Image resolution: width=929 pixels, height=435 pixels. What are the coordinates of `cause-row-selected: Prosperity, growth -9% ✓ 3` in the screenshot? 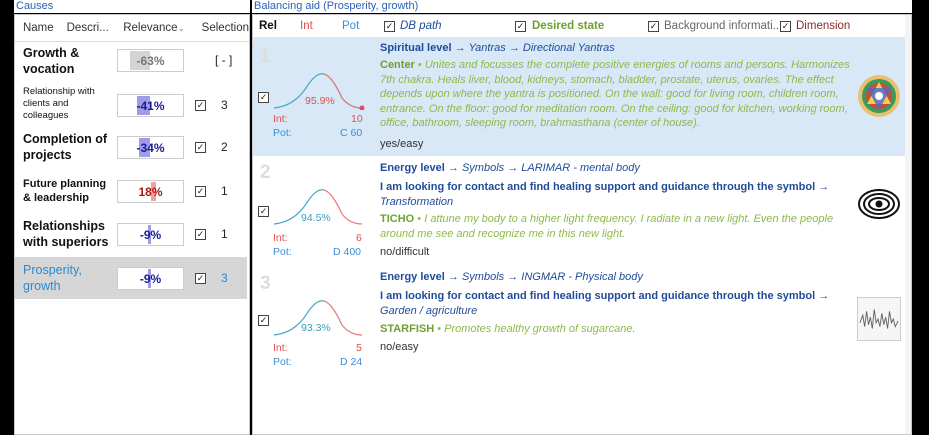 It's located at (131, 278).